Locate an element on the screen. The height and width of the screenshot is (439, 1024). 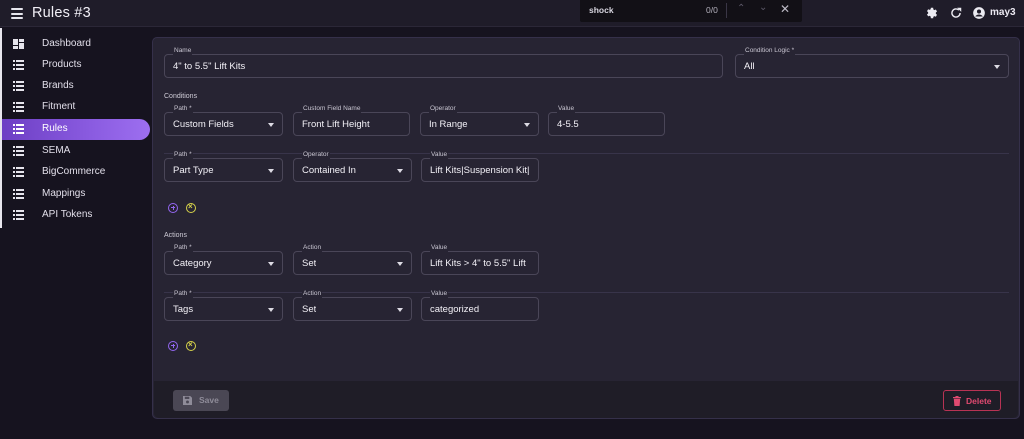
field-label: Condition Logic * is located at coordinates (770, 50).